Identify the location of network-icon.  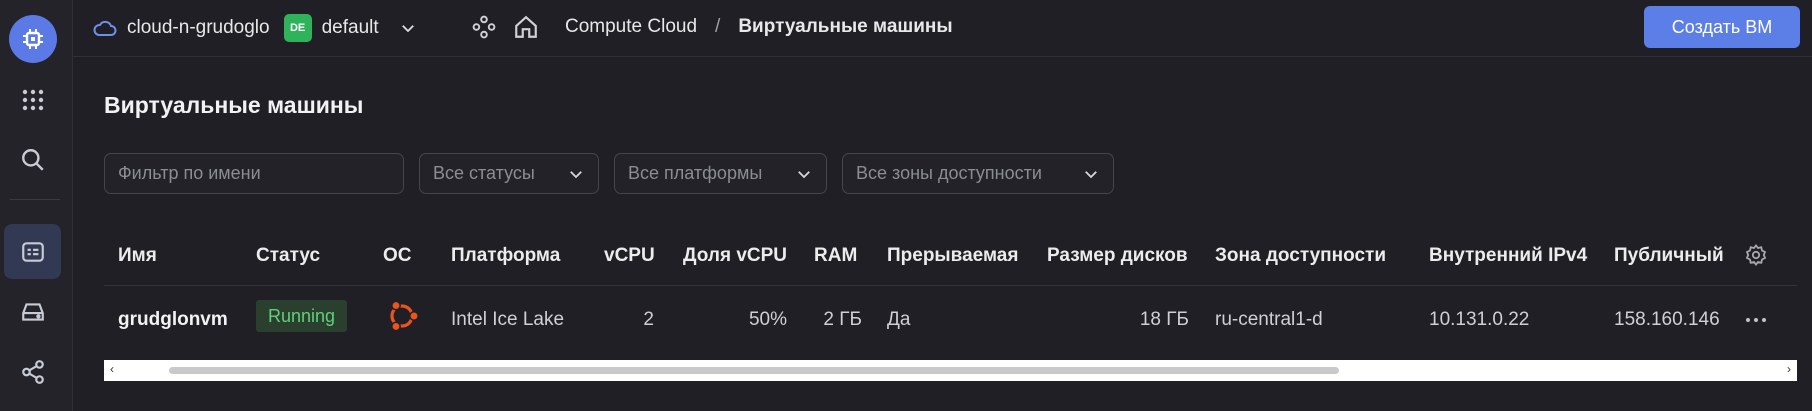
(32, 371).